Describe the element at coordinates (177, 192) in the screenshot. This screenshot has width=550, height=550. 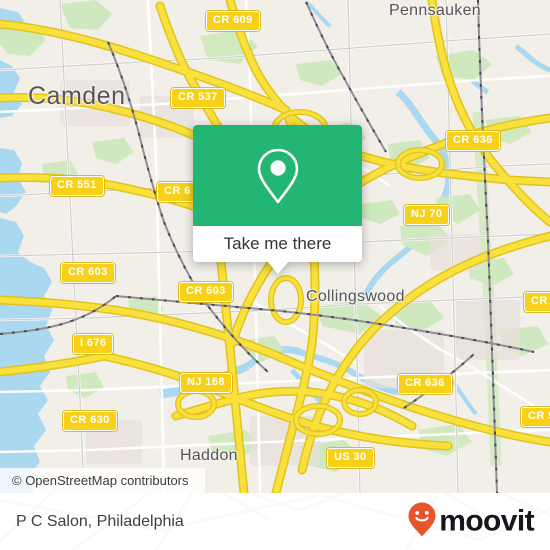
I see `road-shield-cr6: CR 6` at that location.